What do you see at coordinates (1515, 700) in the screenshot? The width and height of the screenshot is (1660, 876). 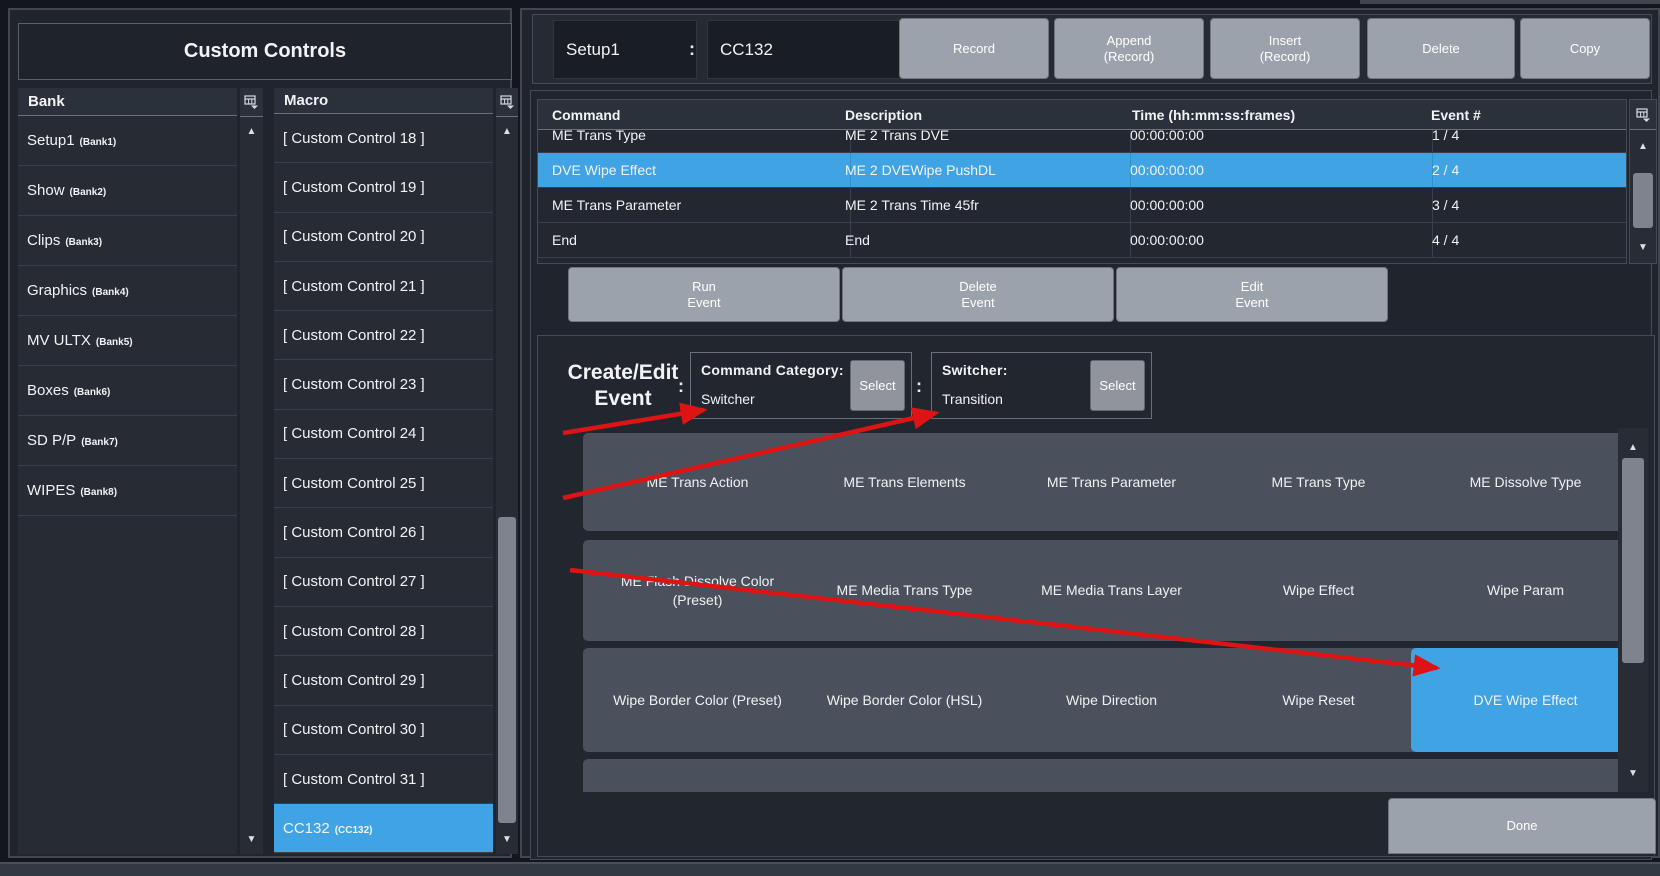 I see `command-grid-button-selected: DVE Wipe Effect` at bounding box center [1515, 700].